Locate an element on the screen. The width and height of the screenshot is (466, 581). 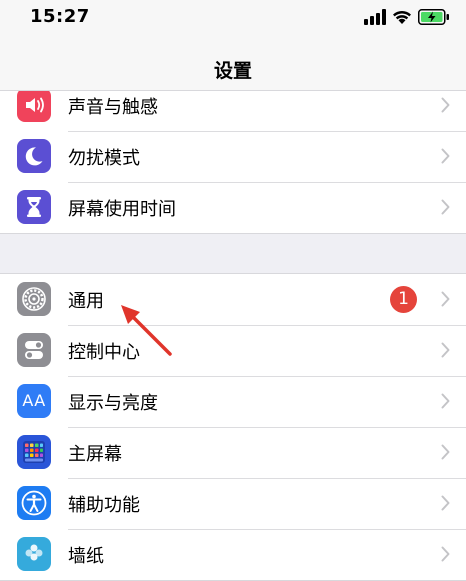
settings-row-home-screen: 主屏幕 is located at coordinates (233, 452).